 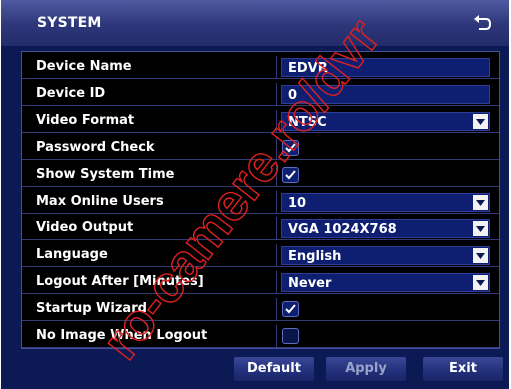 I want to click on setting-row: Logout After [Minutes] Never, so click(x=260, y=283).